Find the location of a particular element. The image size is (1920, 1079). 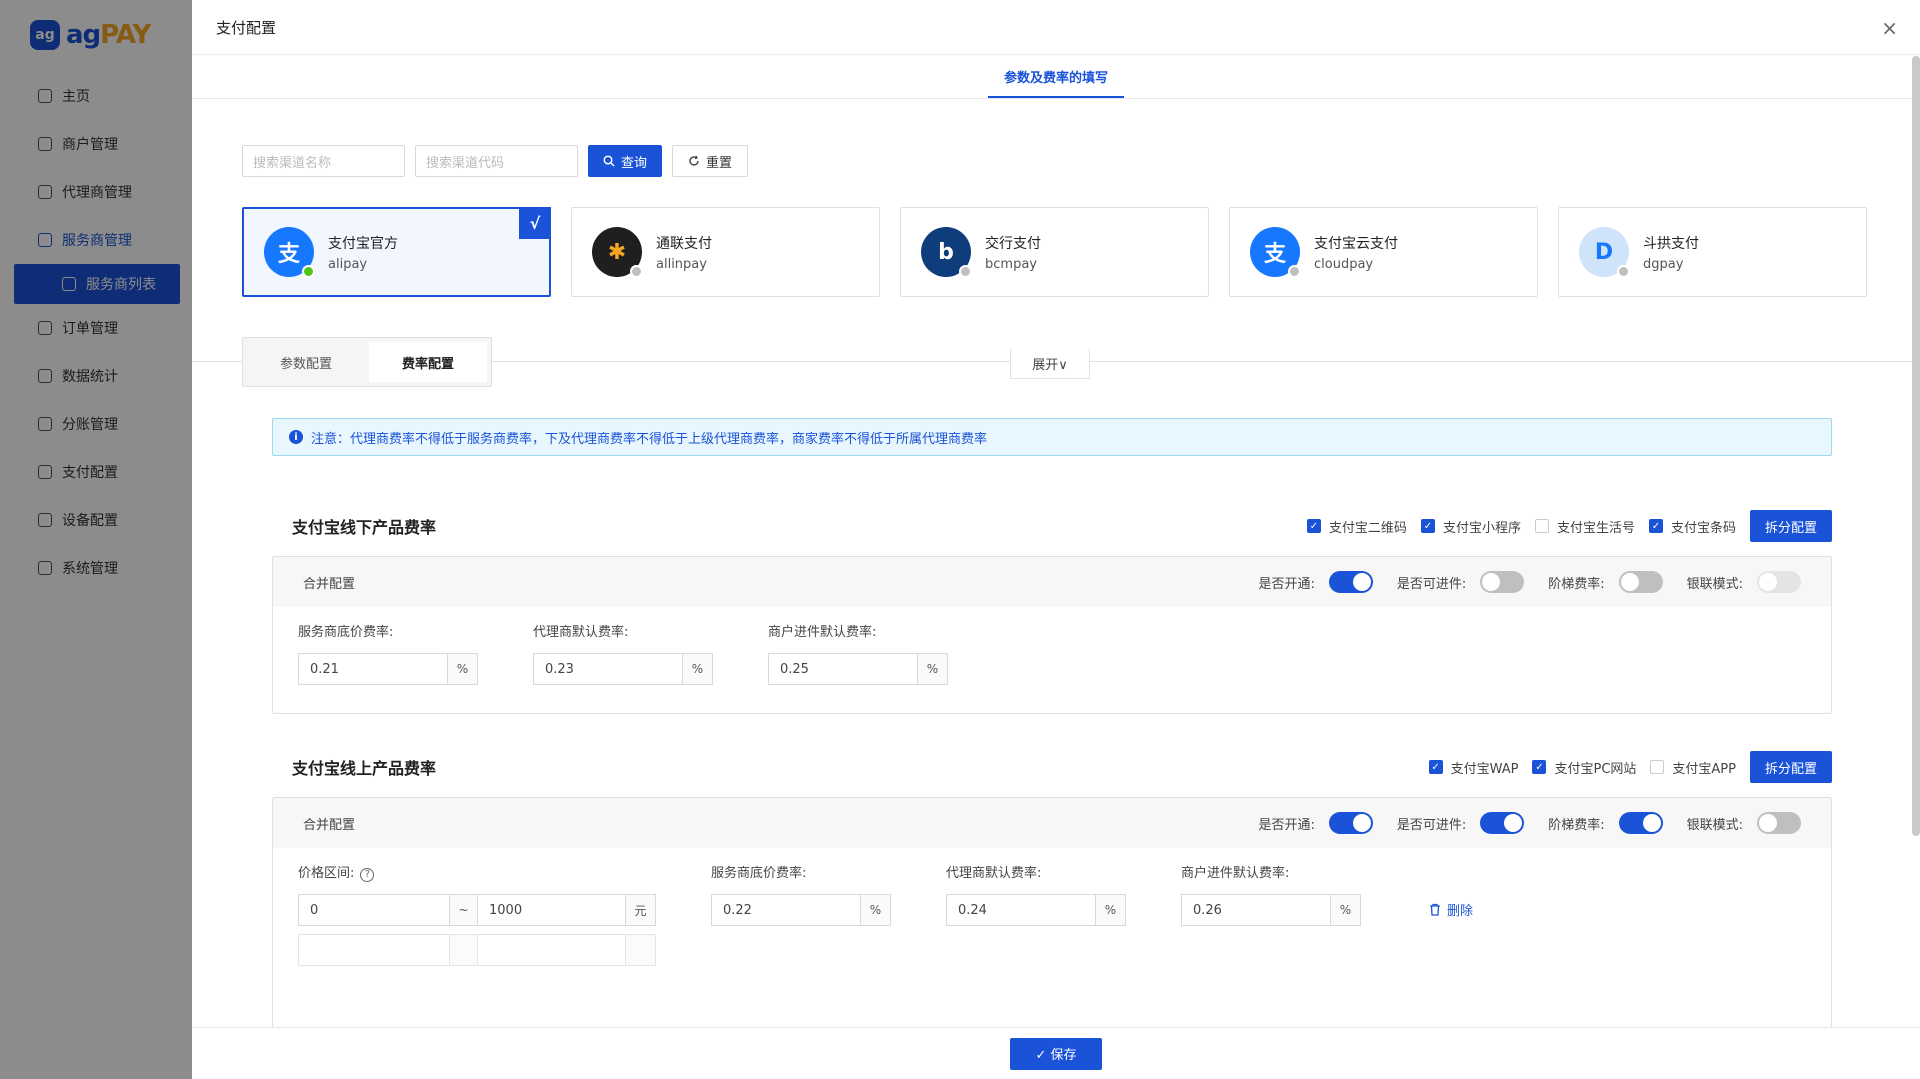

channel-card-dgpay: D 斗拱支付 dgpay is located at coordinates (1712, 252).